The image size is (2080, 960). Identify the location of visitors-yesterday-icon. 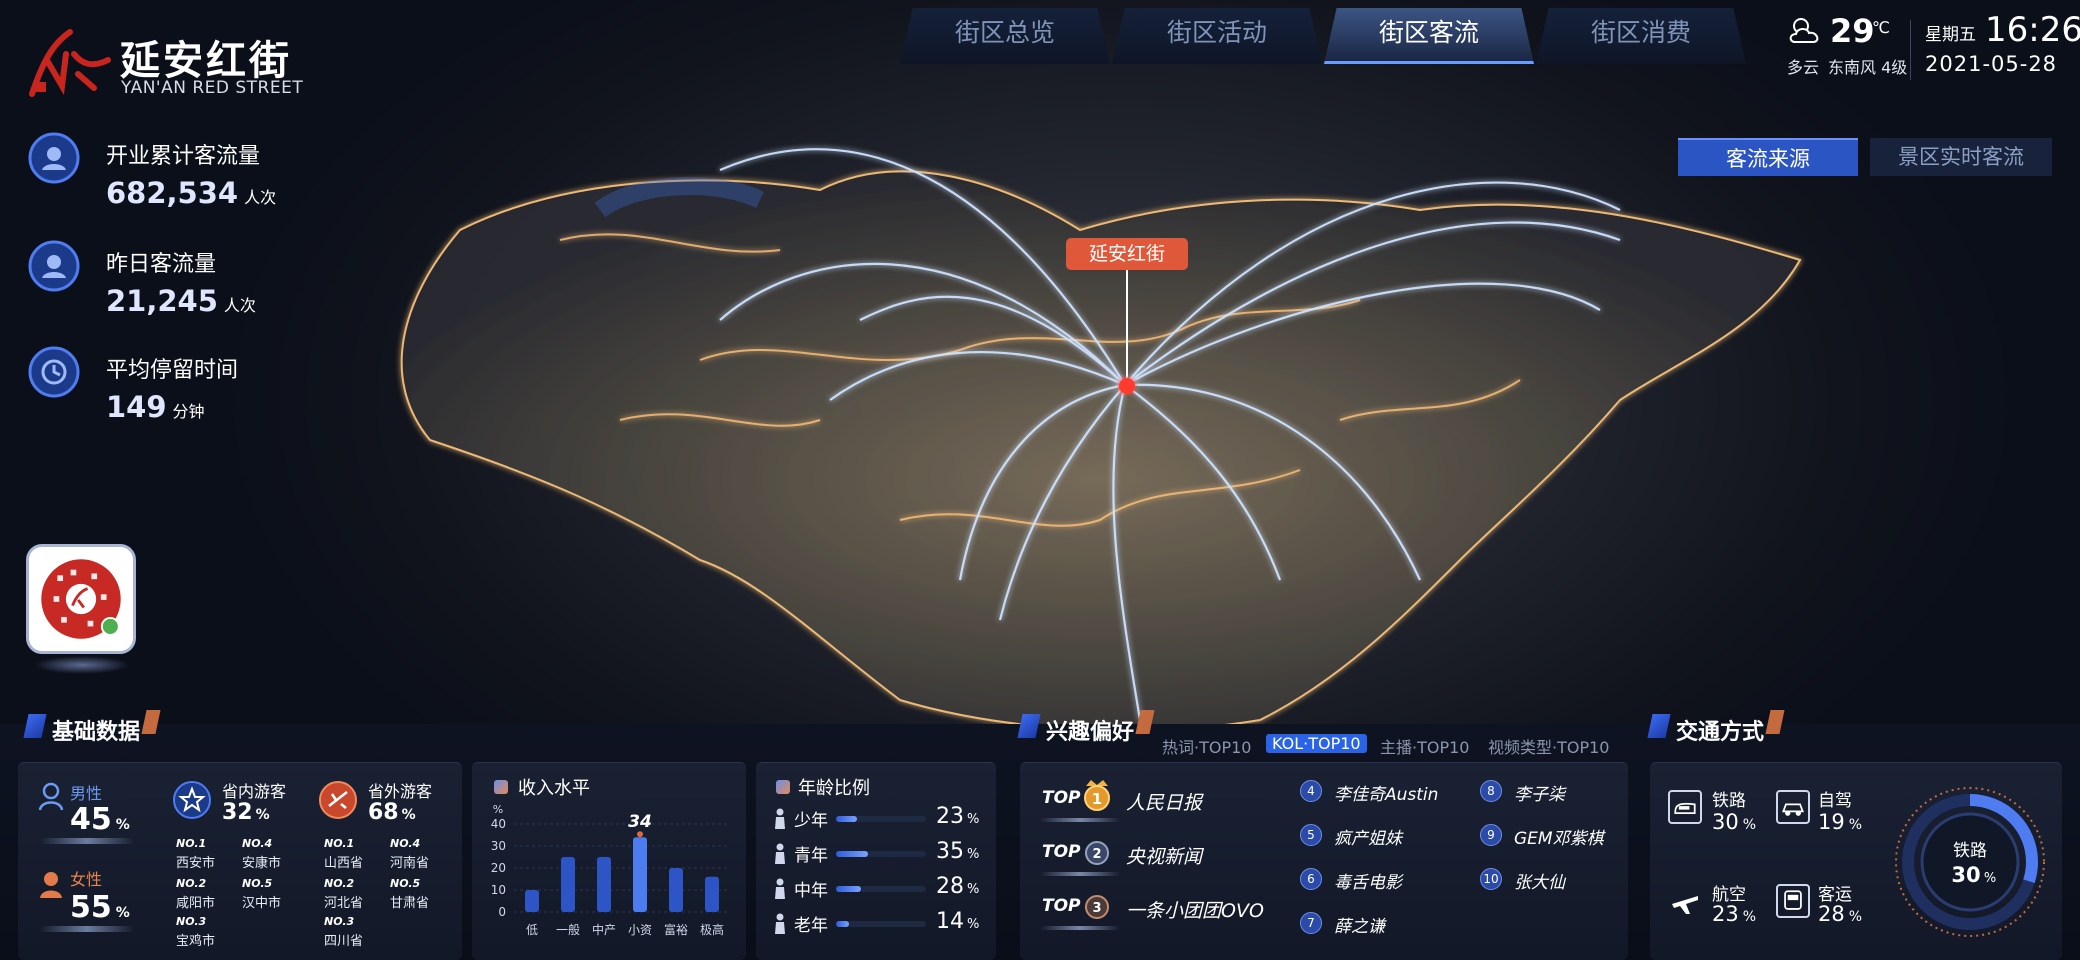
(54, 266).